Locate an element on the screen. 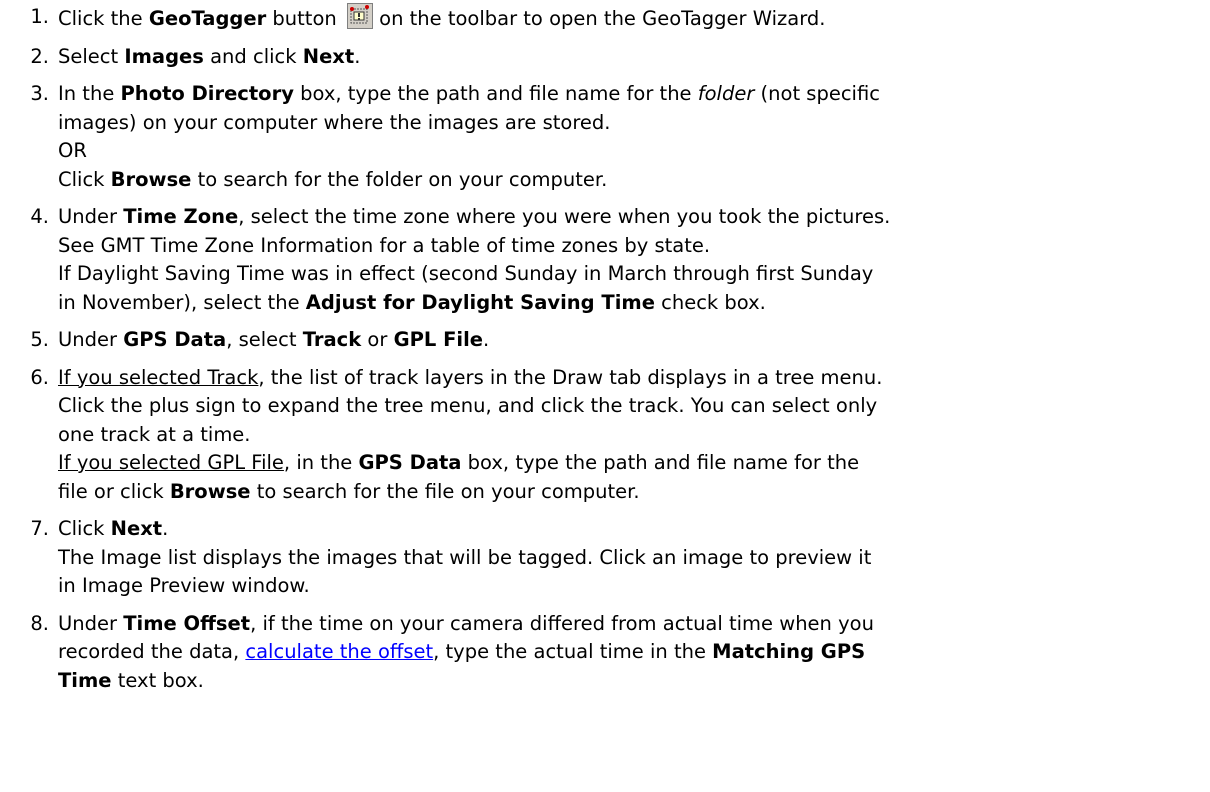 Image resolution: width=1210 pixels, height=792 pixels. step-2: 2. Select Images and click Next. is located at coordinates (605, 57).